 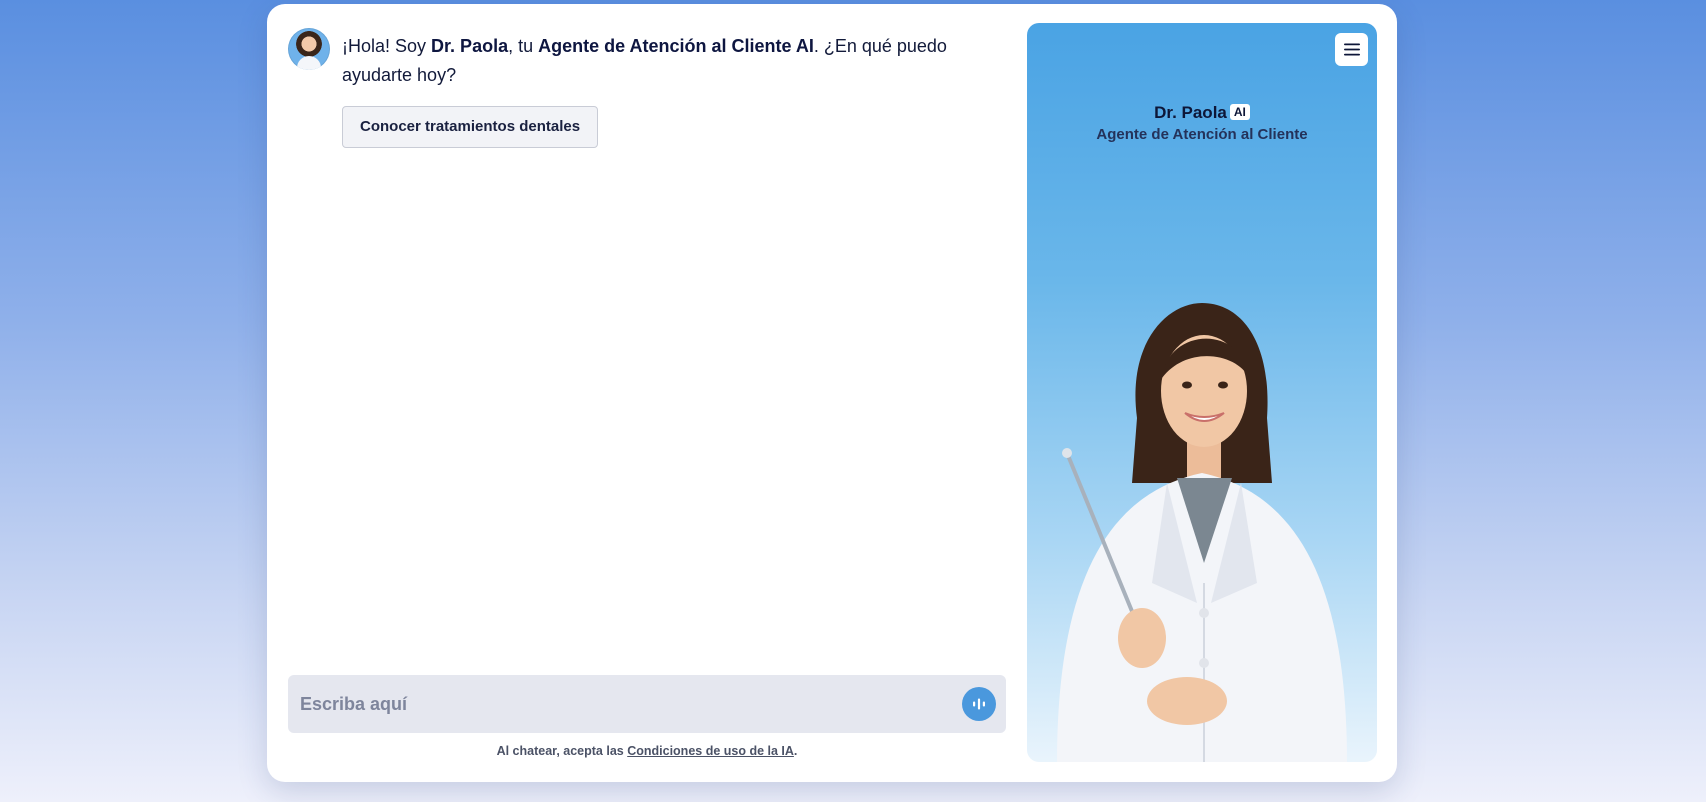 What do you see at coordinates (562, 751) in the screenshot?
I see `terms-prefix: Al chatear, acepta las` at bounding box center [562, 751].